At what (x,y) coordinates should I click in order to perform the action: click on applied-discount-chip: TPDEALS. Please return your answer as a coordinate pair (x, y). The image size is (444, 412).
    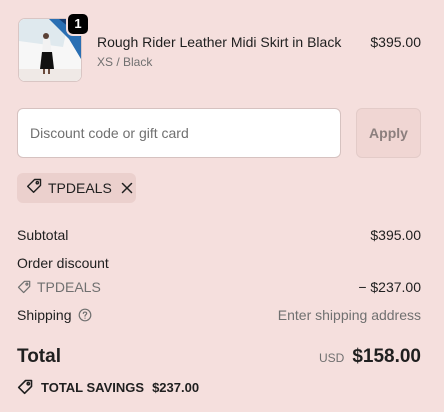
    Looking at the image, I should click on (76, 188).